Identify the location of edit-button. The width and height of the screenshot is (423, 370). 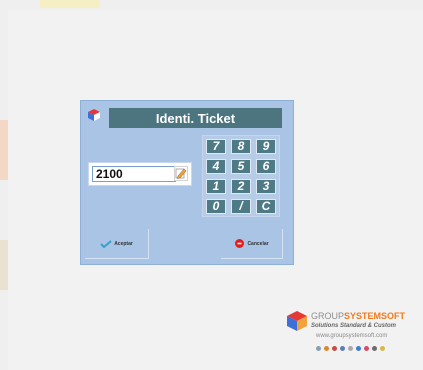
(181, 173).